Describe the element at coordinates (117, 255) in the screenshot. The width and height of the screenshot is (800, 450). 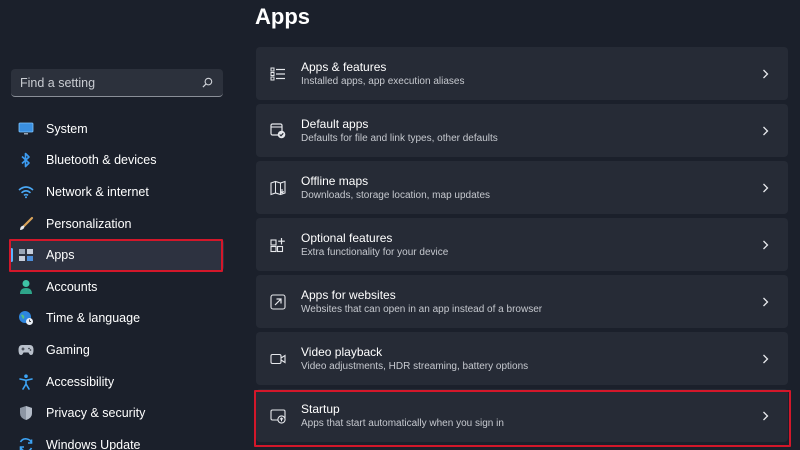
I see `sidebar-item-apps: Apps` at that location.